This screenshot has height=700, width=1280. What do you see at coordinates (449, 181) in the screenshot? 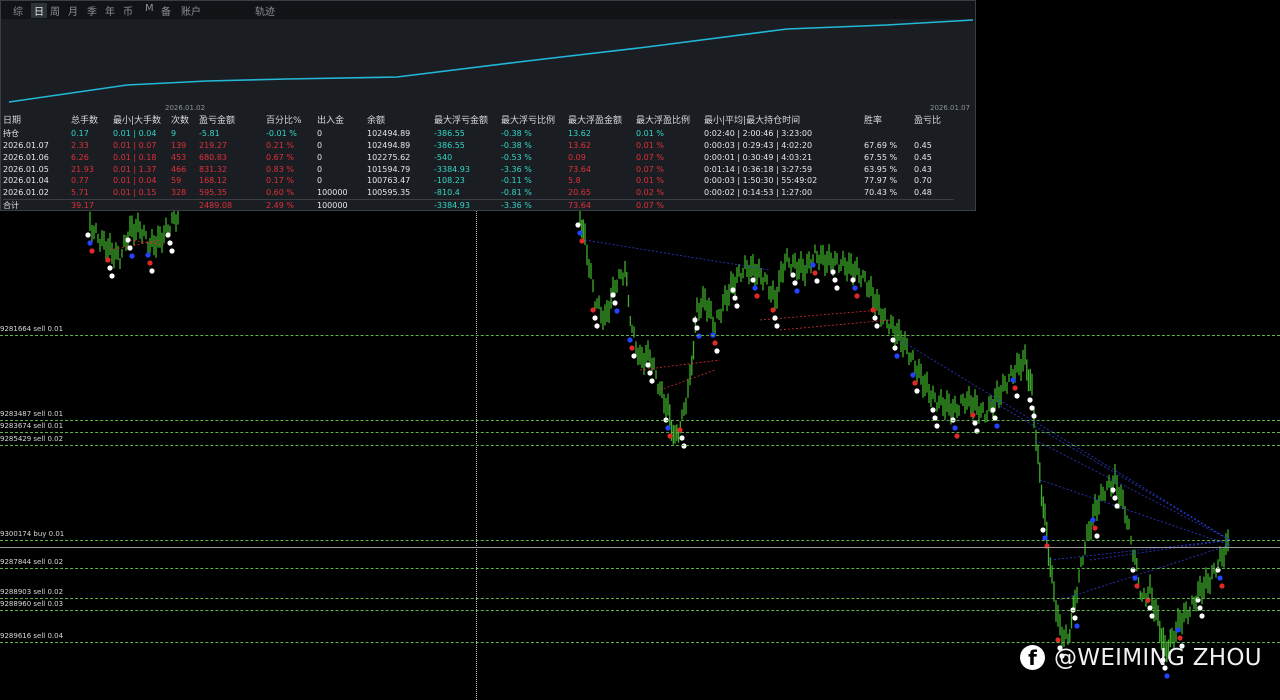
I see `stats-cell: -108.23` at bounding box center [449, 181].